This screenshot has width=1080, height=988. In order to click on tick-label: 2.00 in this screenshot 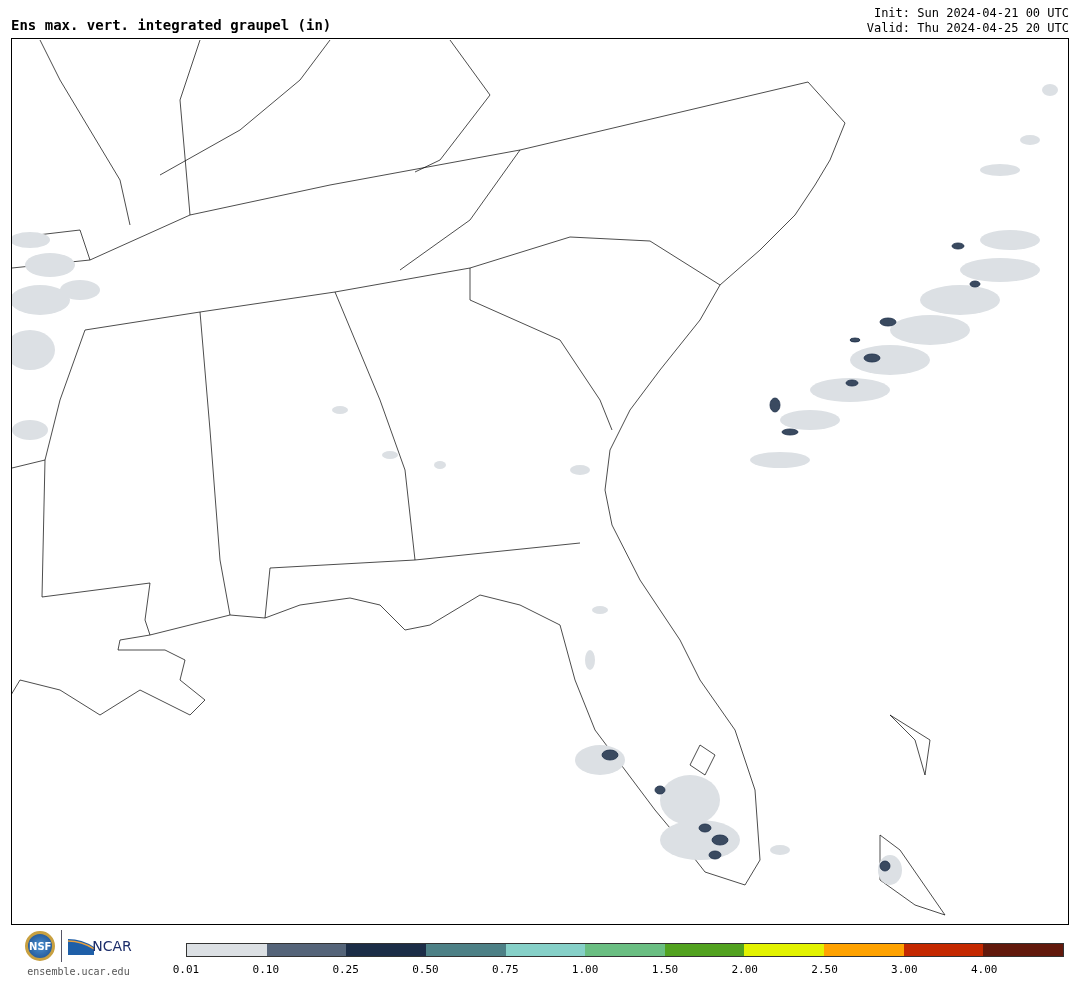, I will do `click(744, 969)`.